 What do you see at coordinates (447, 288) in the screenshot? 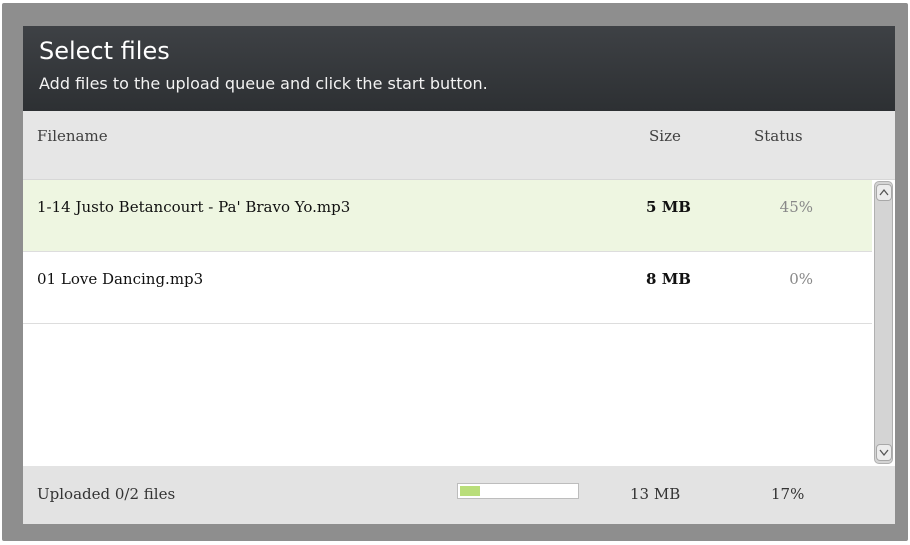
I see `file-row: 01 Love Dancing.mp3 8 MB 0%` at bounding box center [447, 288].